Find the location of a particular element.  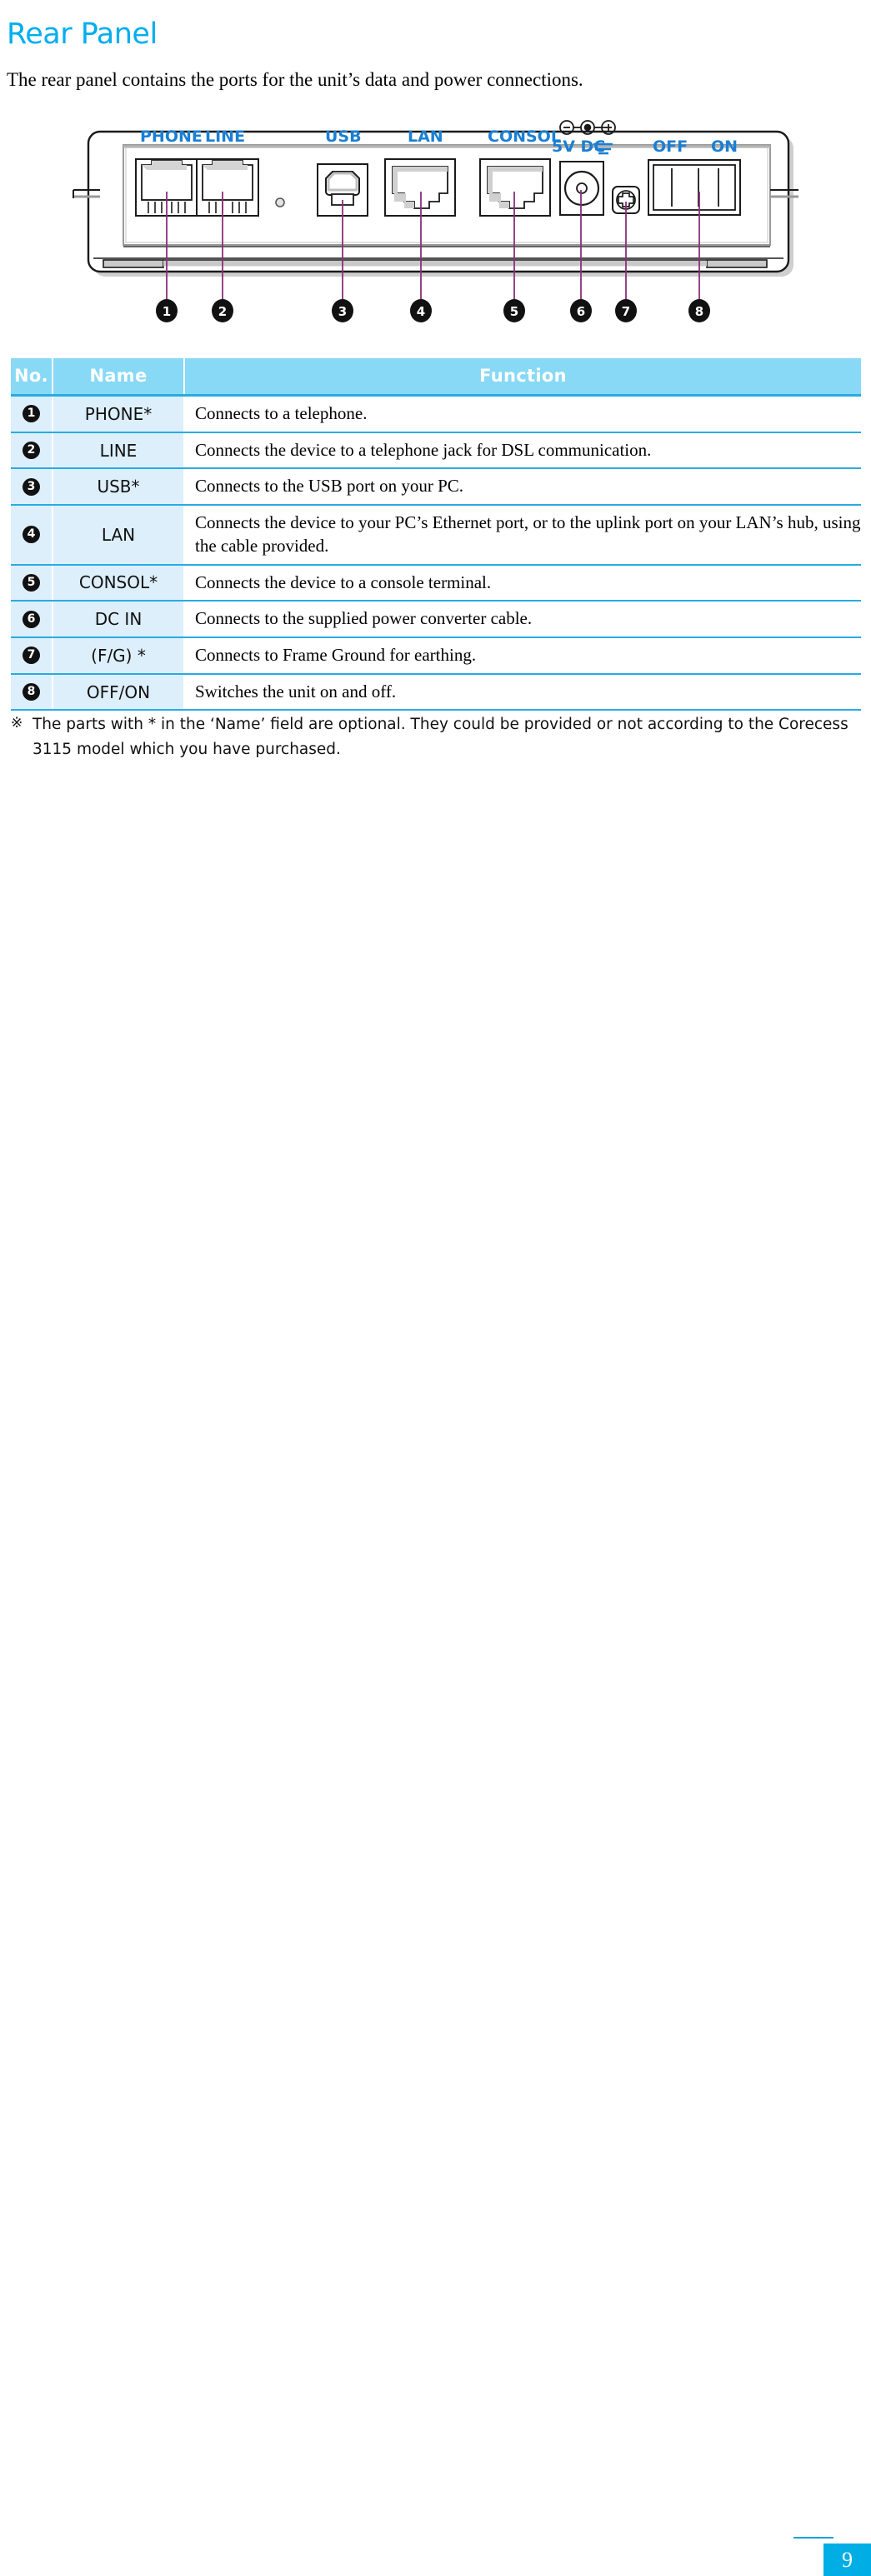

cell-name: PHONE* is located at coordinates (119, 414).